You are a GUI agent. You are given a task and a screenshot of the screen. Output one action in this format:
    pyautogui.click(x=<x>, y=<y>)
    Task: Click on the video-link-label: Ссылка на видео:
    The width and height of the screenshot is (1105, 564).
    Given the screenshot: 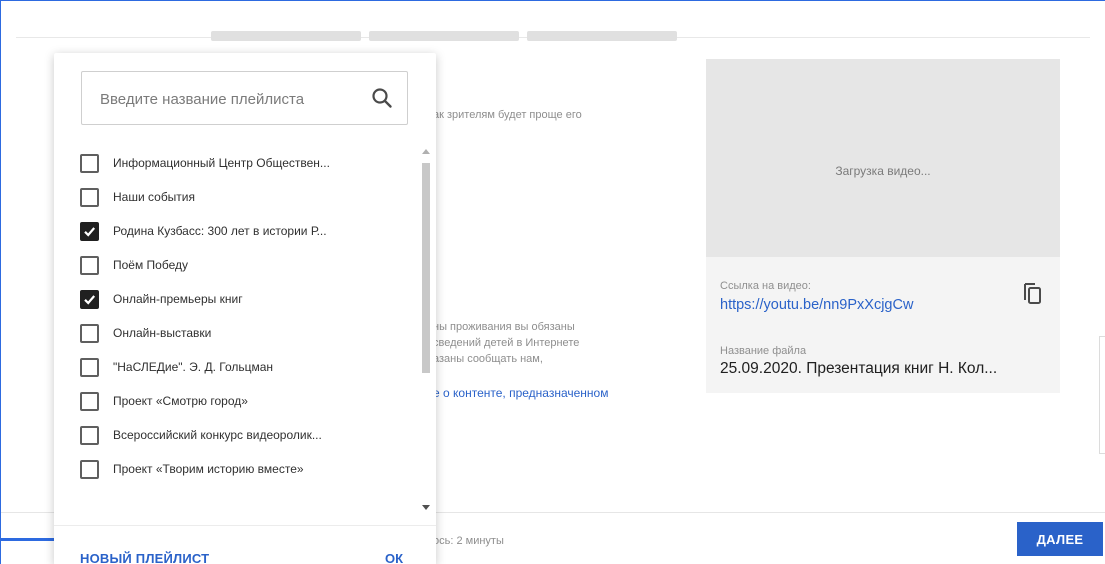 What is the action you would take?
    pyautogui.click(x=765, y=286)
    